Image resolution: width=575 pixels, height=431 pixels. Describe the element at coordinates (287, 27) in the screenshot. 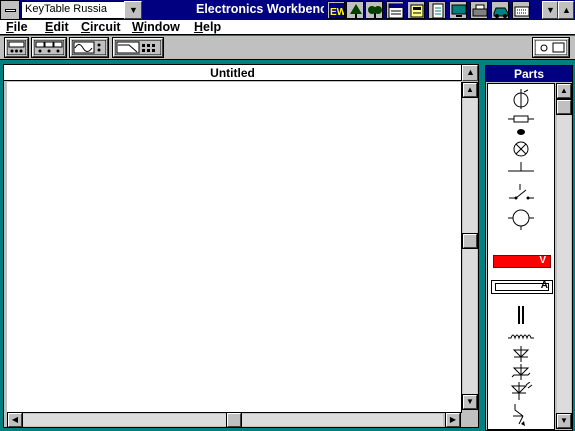

I see `menu-bar: File Edit Circuit Window Help` at that location.